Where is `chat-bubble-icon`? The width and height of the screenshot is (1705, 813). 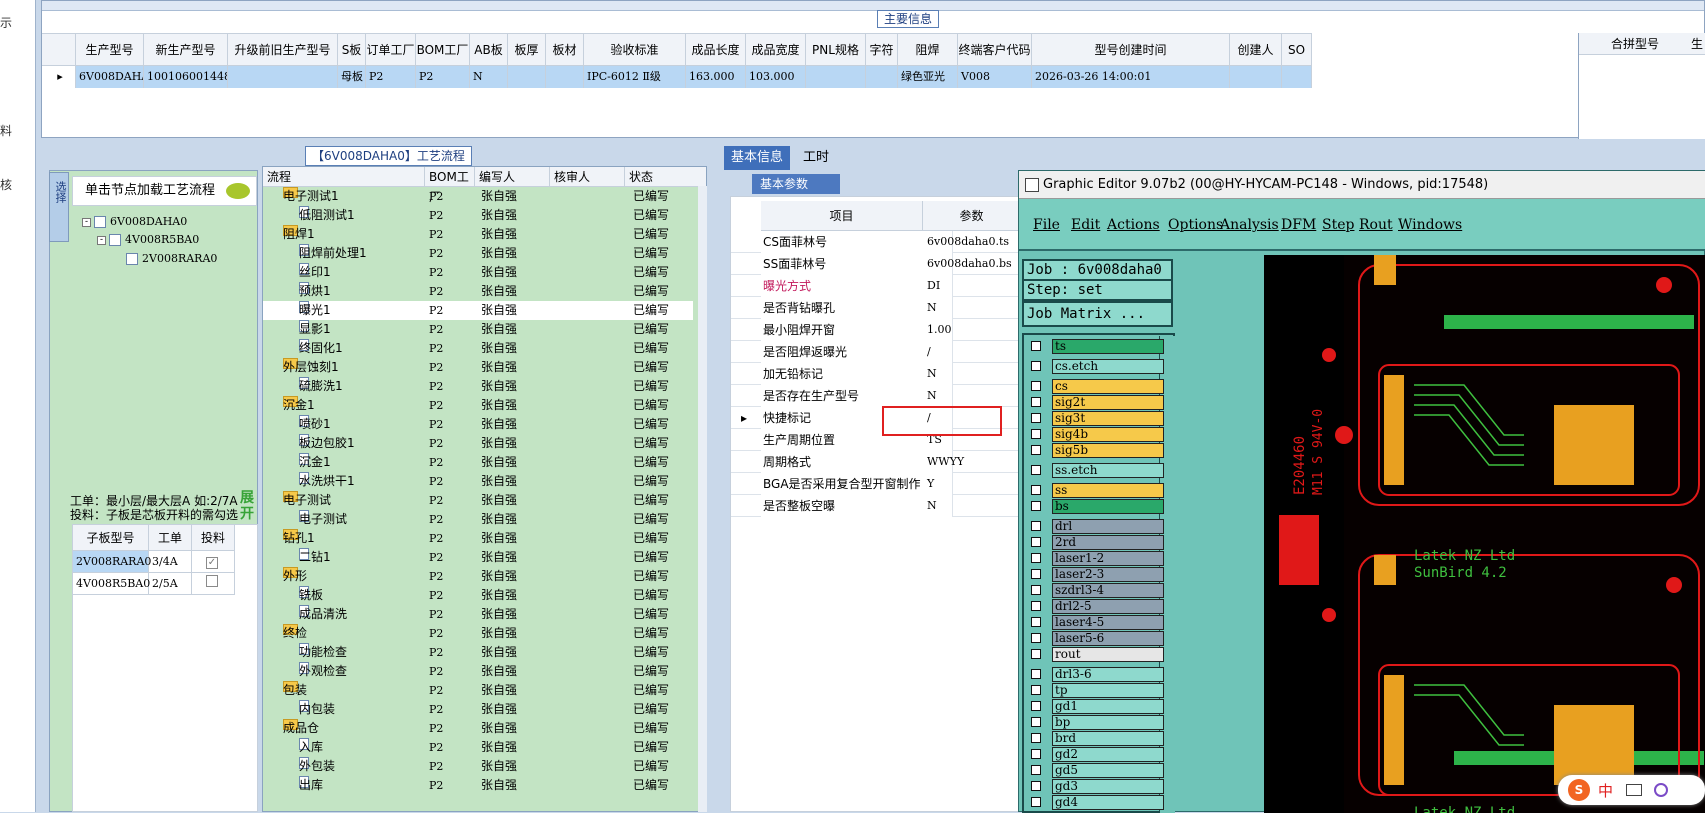
chat-bubble-icon is located at coordinates (238, 191).